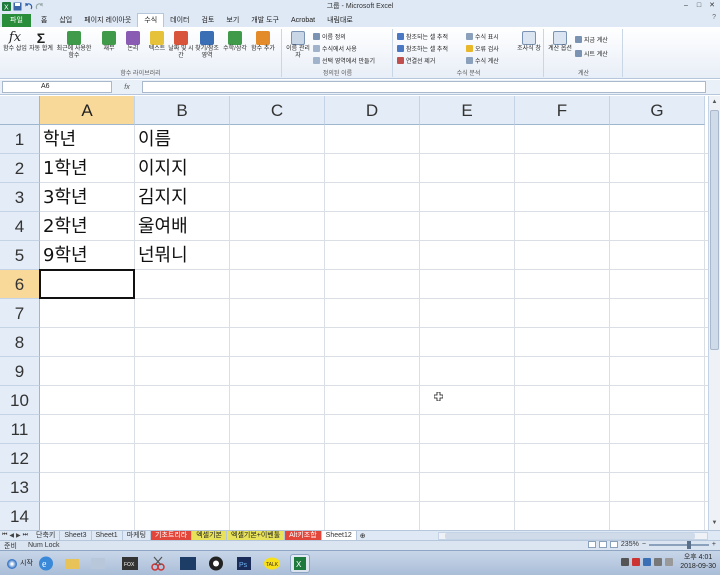  What do you see at coordinates (20, 516) in the screenshot?
I see `row-header-14: 14` at bounding box center [20, 516].